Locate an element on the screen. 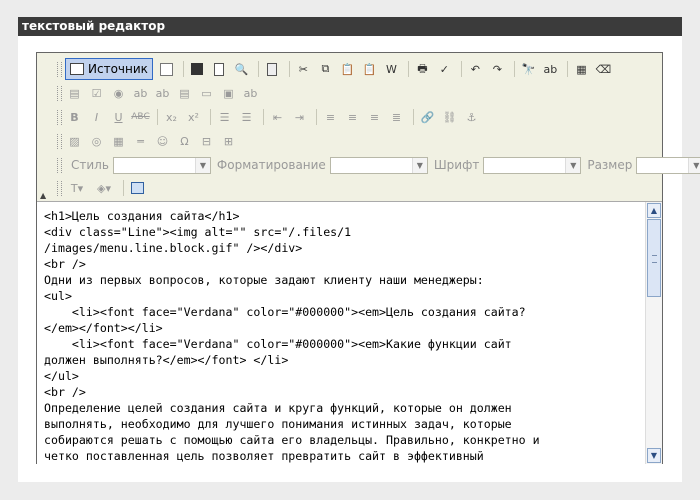 The height and width of the screenshot is (500, 700). image-button-icon: ▣ is located at coordinates (228, 93).